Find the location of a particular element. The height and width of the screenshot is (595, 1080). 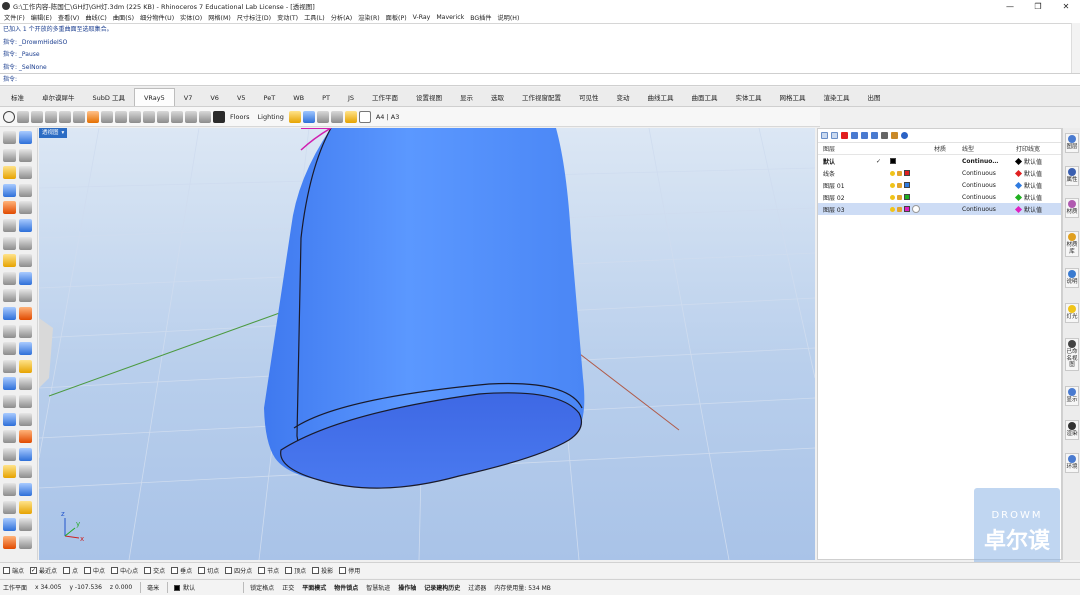

panel-tab-0: 图层 is located at coordinates (1072, 143).